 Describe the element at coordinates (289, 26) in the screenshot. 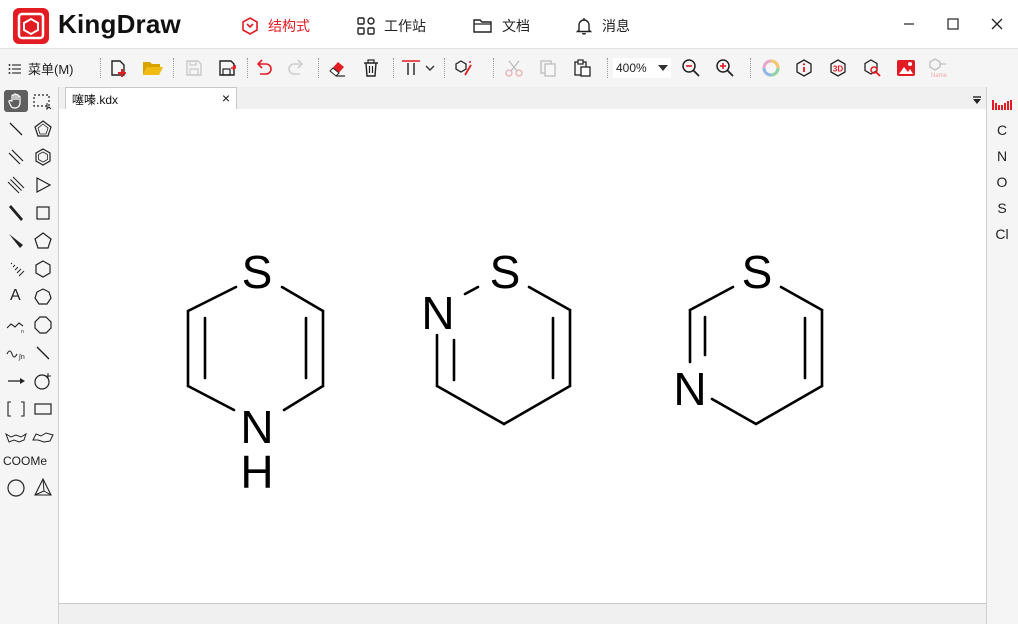

I see `nav-structure-label: 结构式` at that location.